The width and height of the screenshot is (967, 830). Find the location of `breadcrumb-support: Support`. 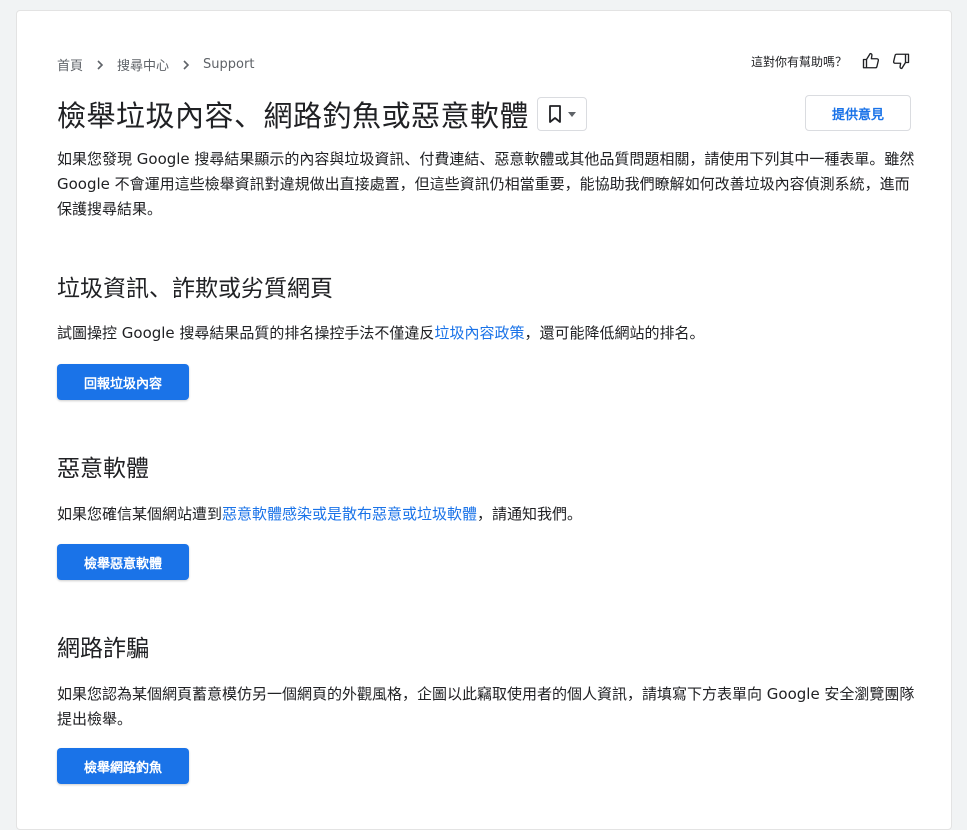

breadcrumb-support: Support is located at coordinates (228, 64).